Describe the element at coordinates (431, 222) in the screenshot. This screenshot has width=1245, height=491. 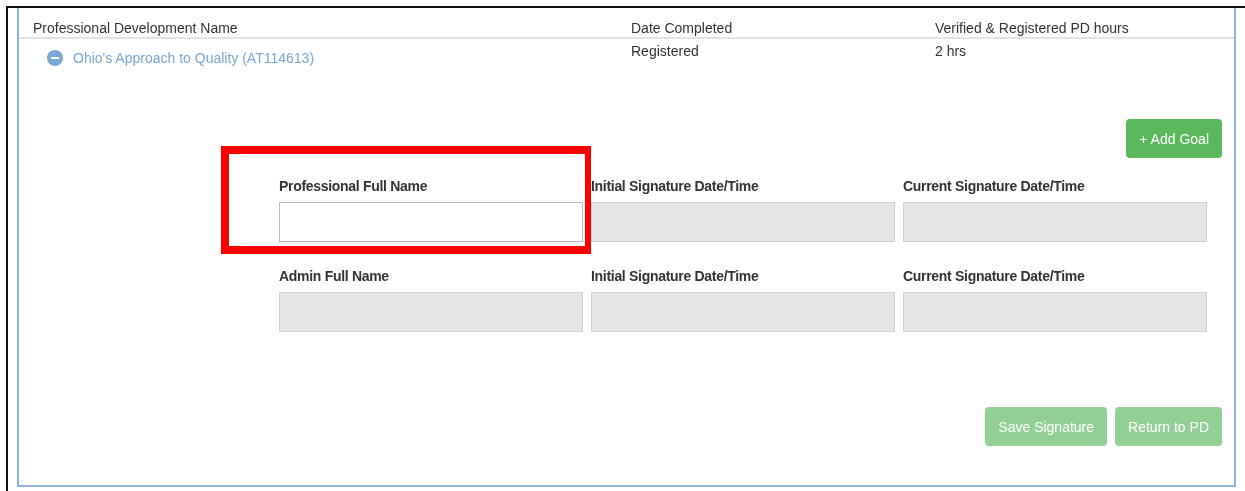
I see `input-field` at that location.